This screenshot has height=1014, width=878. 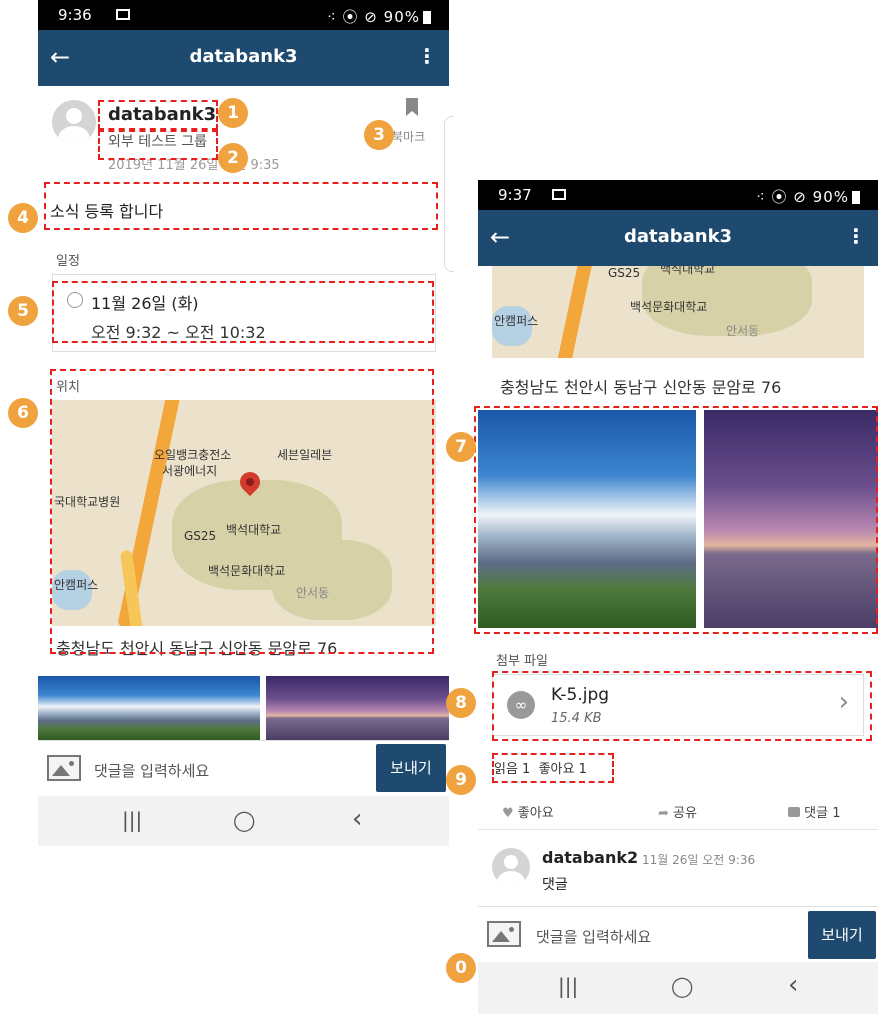 I want to click on share-icon: ➦, so click(x=663, y=813).